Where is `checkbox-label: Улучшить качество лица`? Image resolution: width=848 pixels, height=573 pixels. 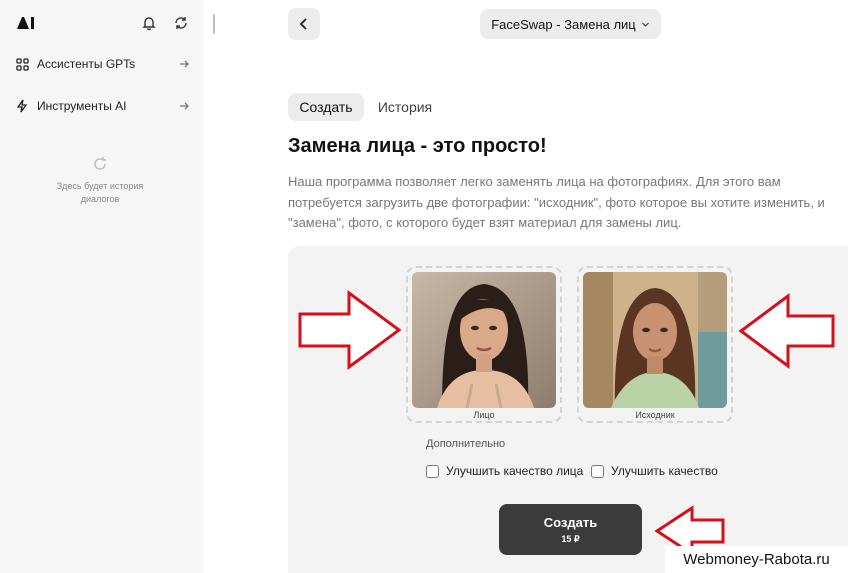 checkbox-label: Улучшить качество лица is located at coordinates (515, 471).